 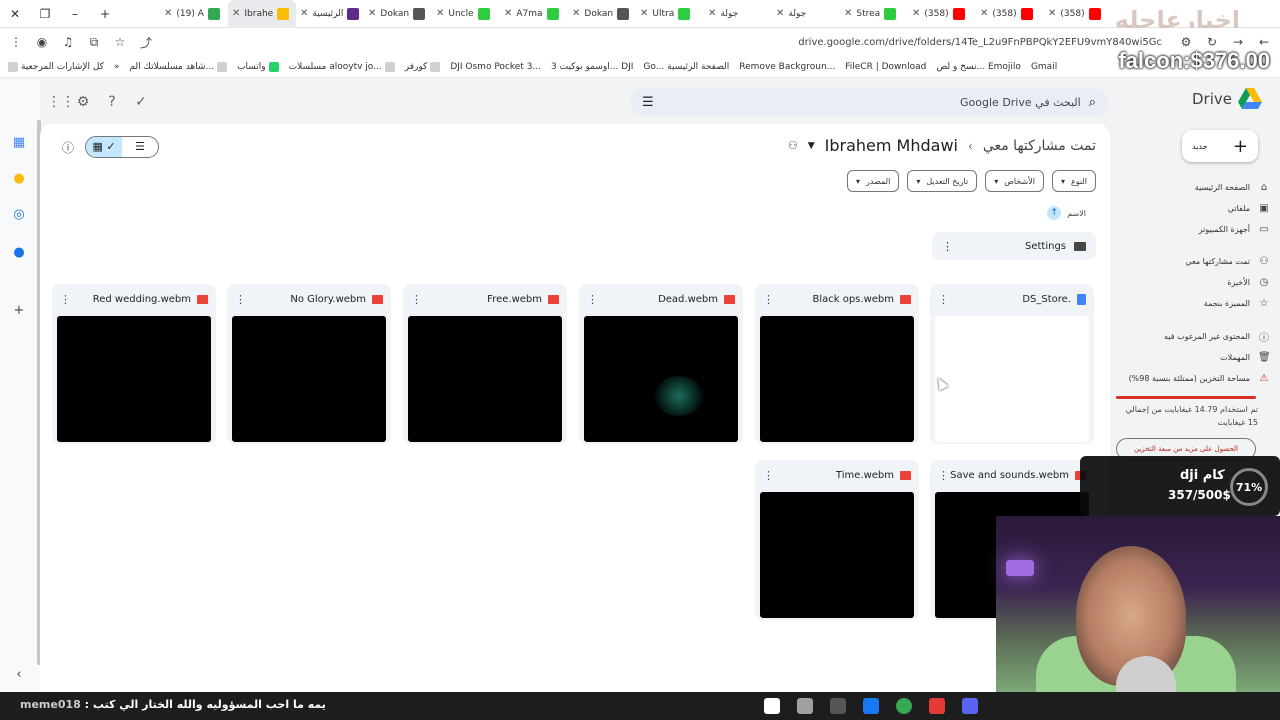 What do you see at coordinates (330, 14) in the screenshot?
I see `browser-tab: ✕ الرئيسية` at bounding box center [330, 14].